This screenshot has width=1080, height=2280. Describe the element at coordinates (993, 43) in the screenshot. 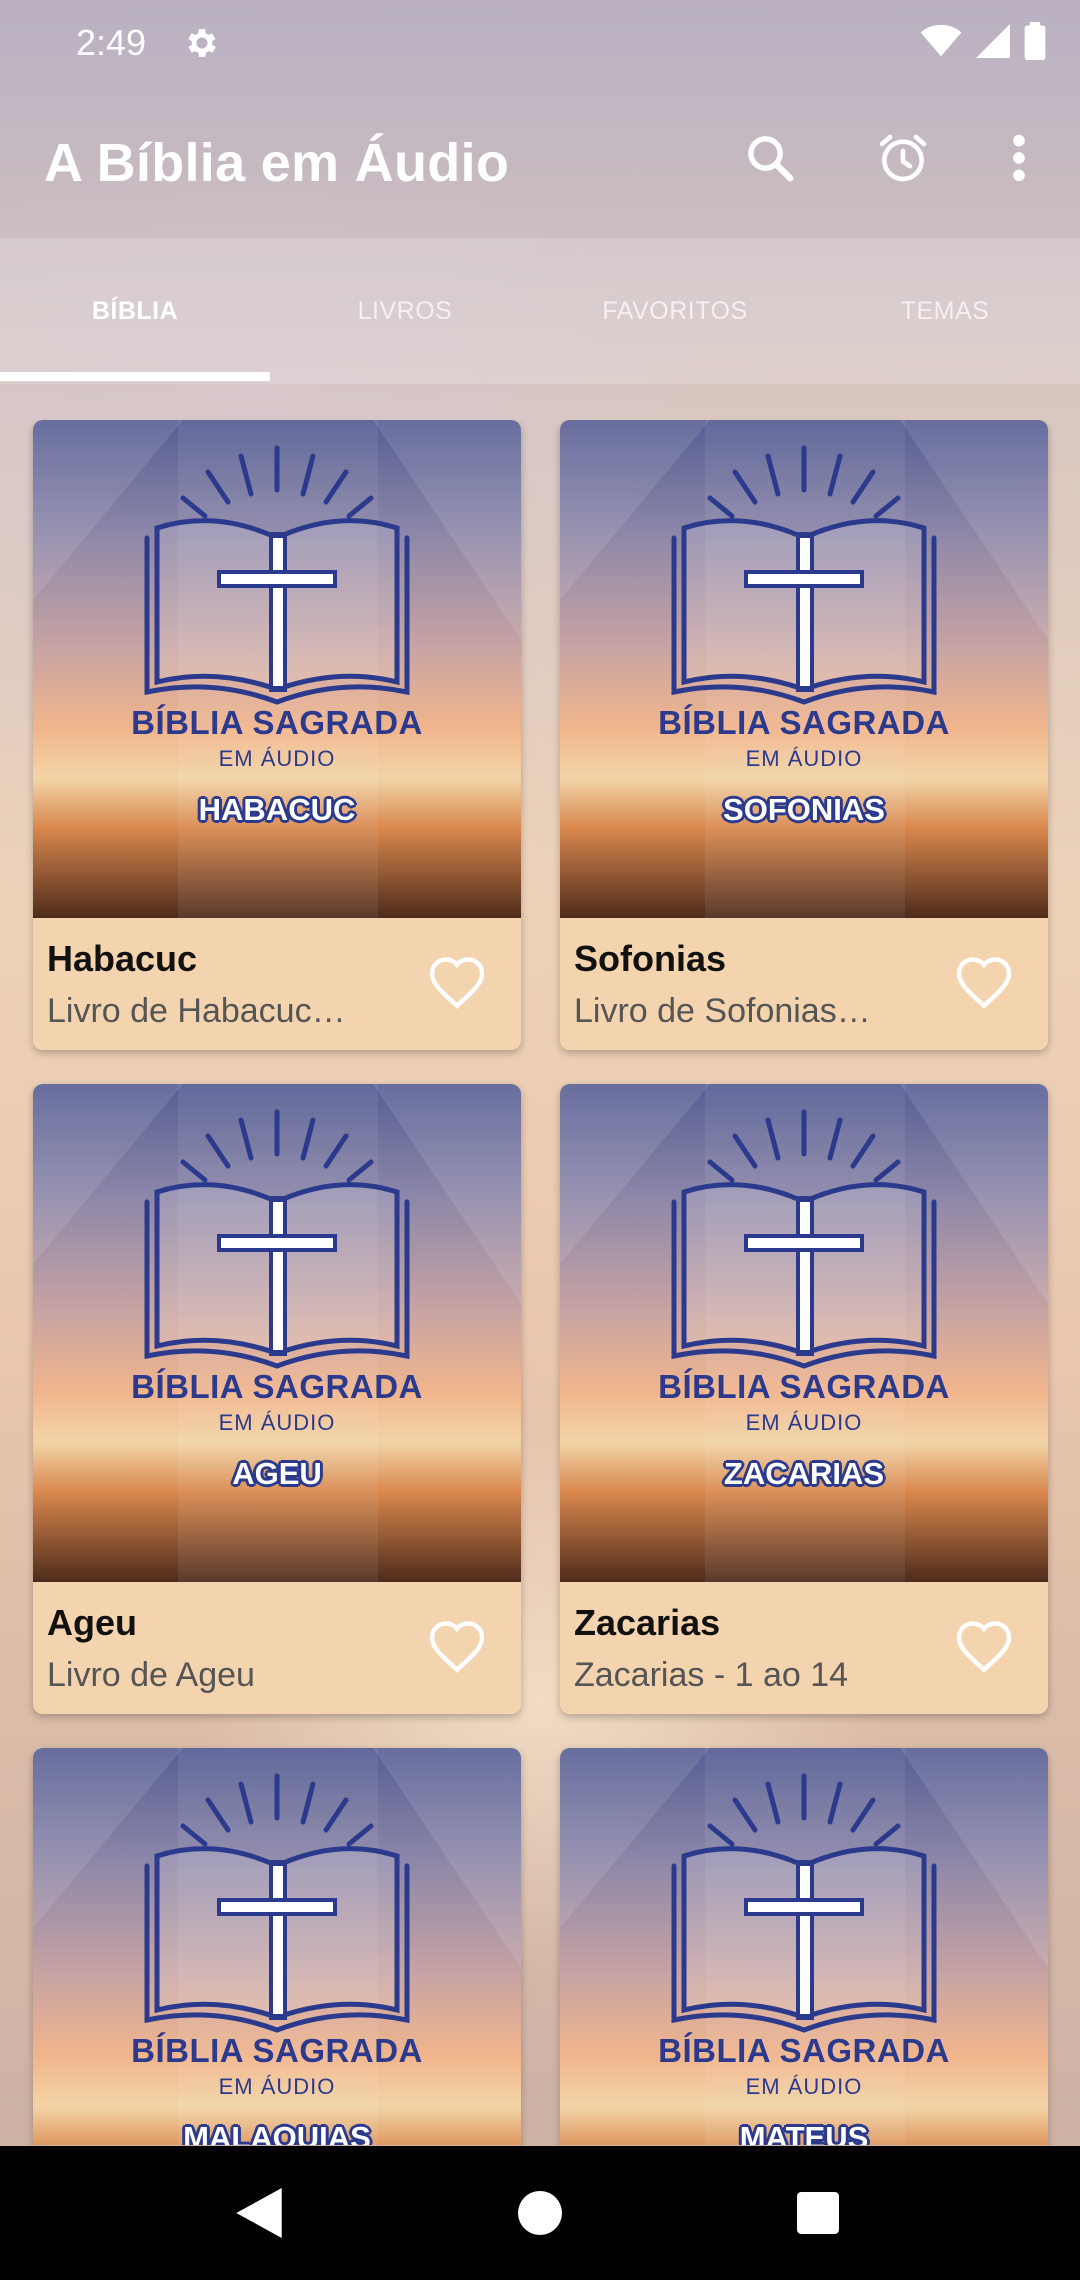

I see `signal-icon` at that location.